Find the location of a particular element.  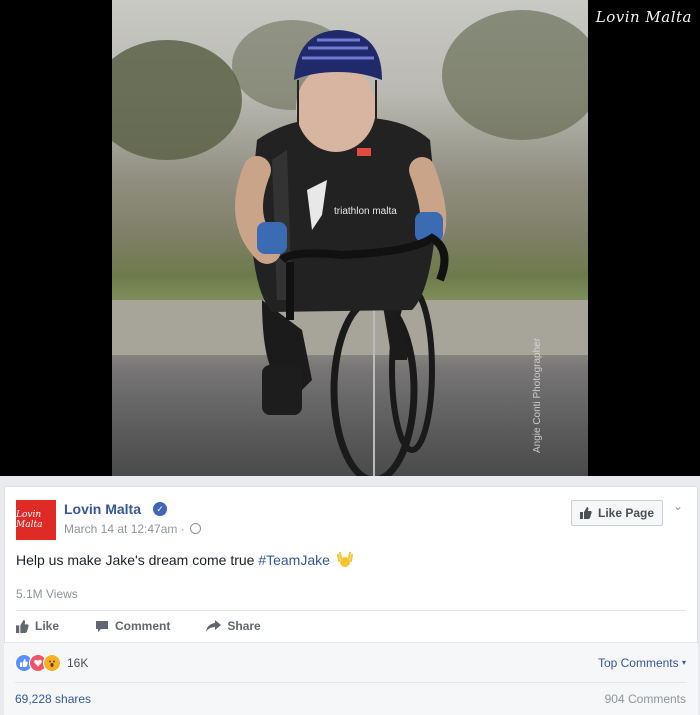

like-page-button: Like Page is located at coordinates (617, 513).